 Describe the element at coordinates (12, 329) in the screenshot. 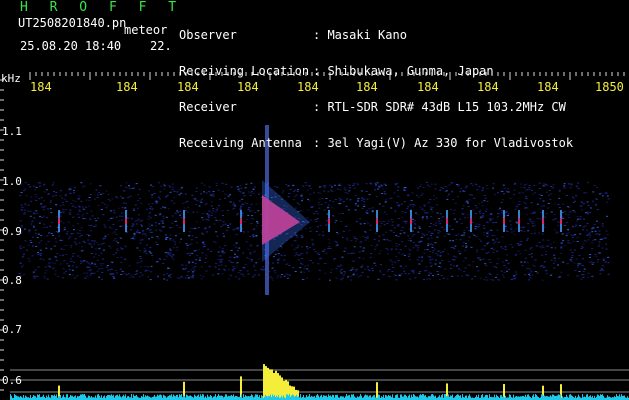

I see `y-tick-label: 0.7` at that location.